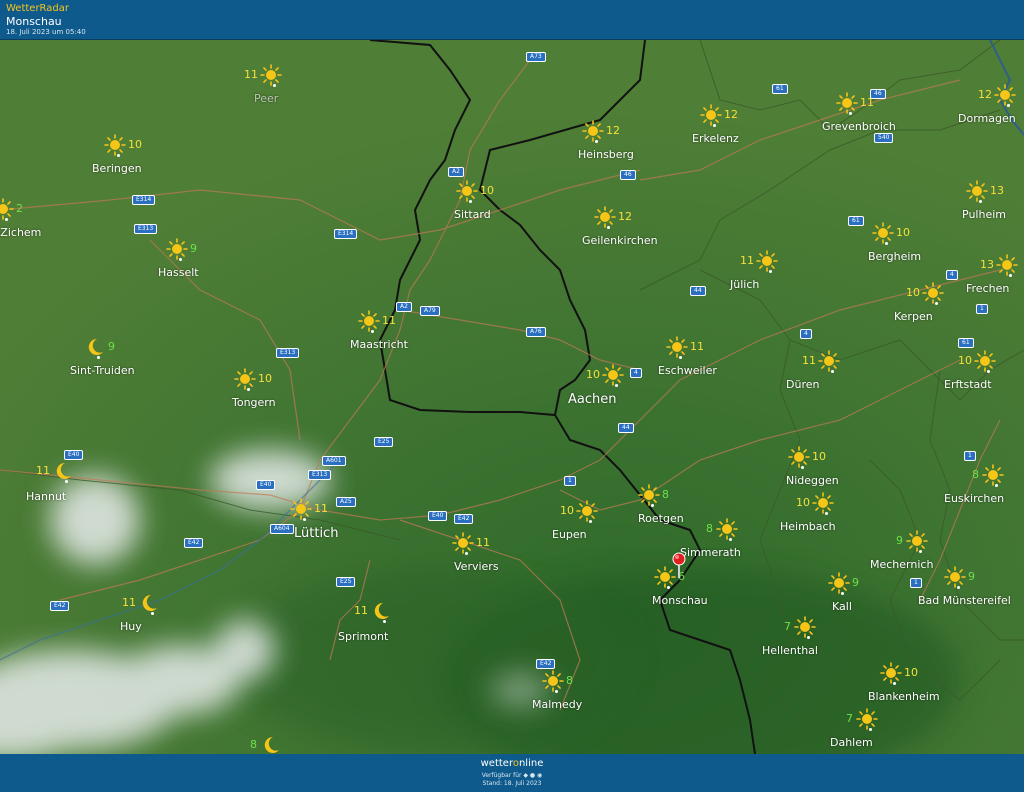  What do you see at coordinates (628, 175) in the screenshot?
I see `road-shield: 46` at bounding box center [628, 175].